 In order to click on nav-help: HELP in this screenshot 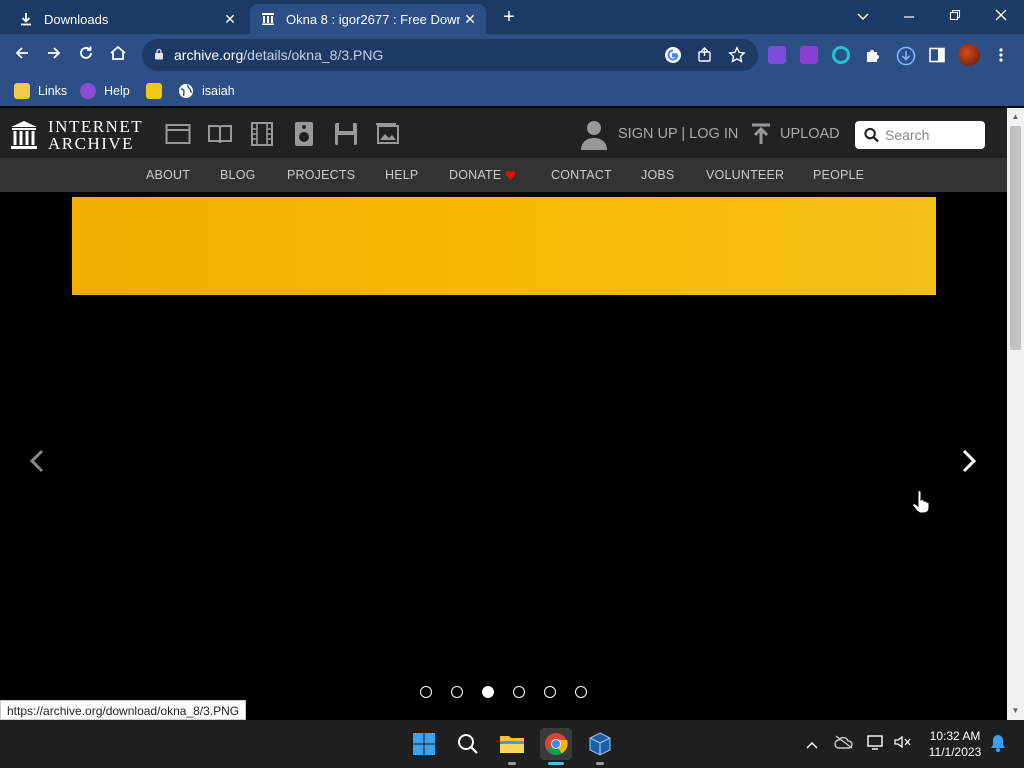, I will do `click(401, 175)`.